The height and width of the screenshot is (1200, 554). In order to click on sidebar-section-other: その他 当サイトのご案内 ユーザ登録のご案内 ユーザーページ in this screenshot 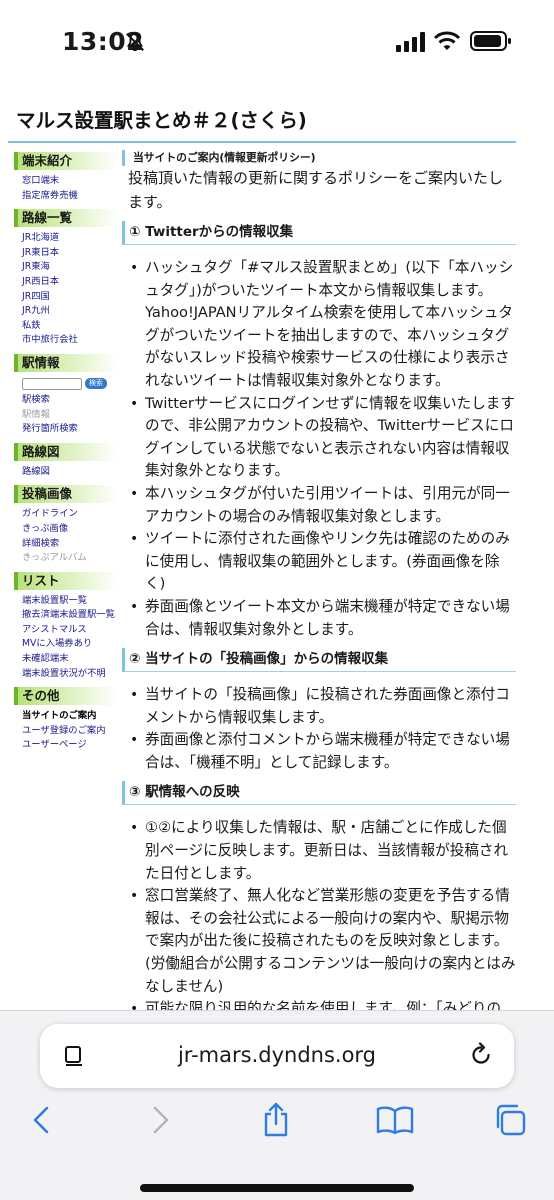, I will do `click(65, 720)`.